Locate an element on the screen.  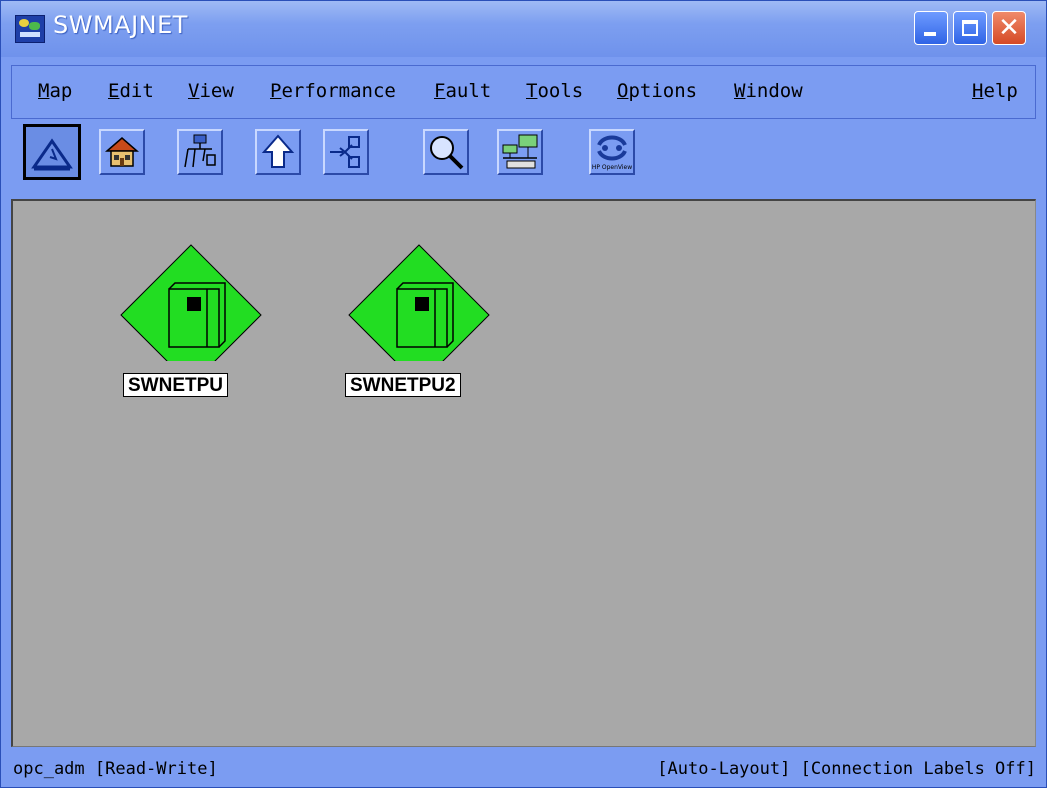
title-bar: SWMAJNET ✕ is located at coordinates (523, 29).